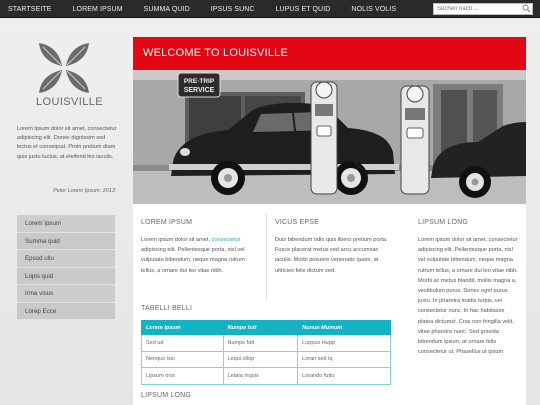 This screenshot has height=405, width=540. What do you see at coordinates (260, 376) in the screenshot?
I see `table-cell: Letata inquis` at bounding box center [260, 376].